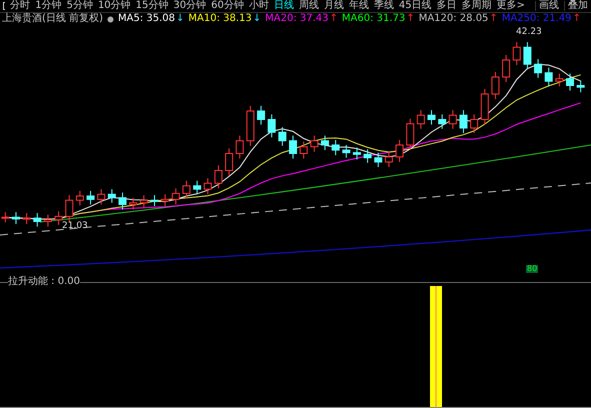 The width and height of the screenshot is (591, 408). I want to click on price-label: 21.03, so click(75, 226).